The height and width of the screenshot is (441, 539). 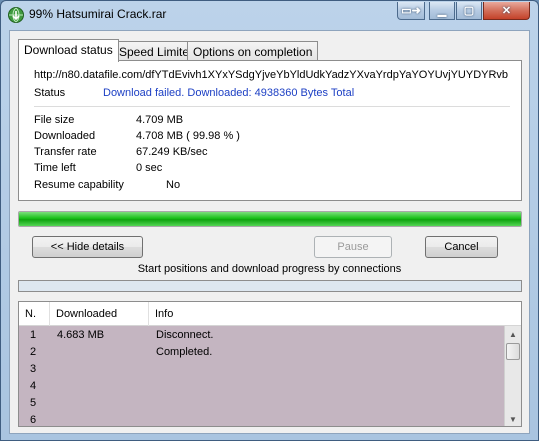 I want to click on connections-list-header: N. Downloaded Info, so click(x=270, y=314).